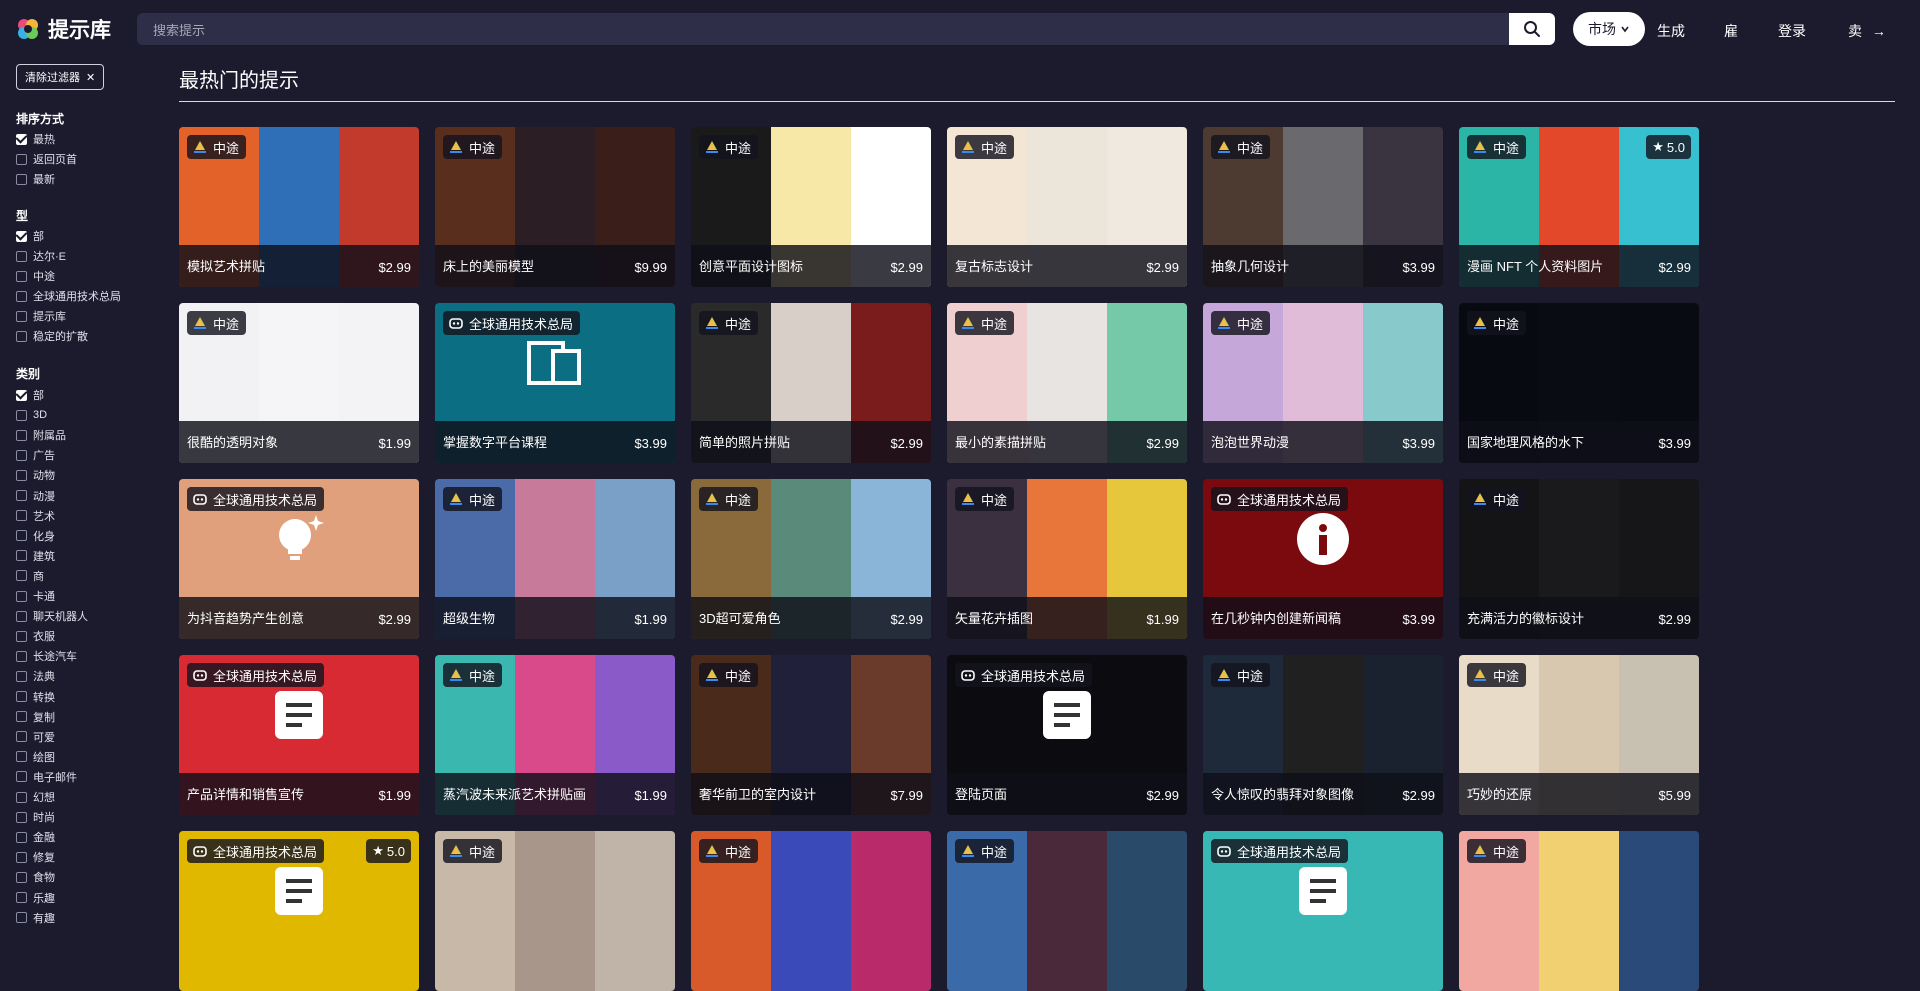 The image size is (1920, 991). What do you see at coordinates (35, 837) in the screenshot?
I see `filter-option: 金融` at bounding box center [35, 837].